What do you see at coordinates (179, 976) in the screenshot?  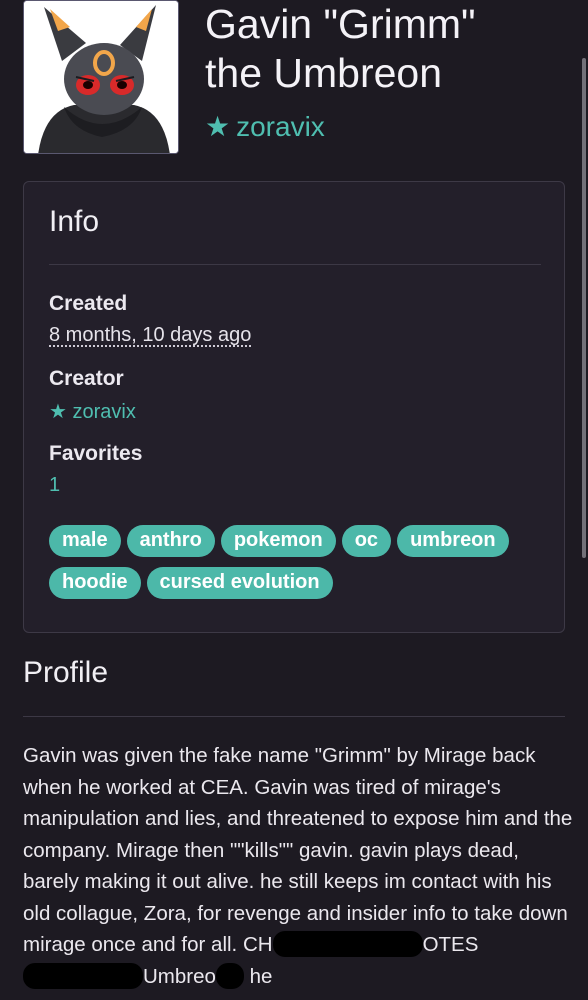 I see `profile-tail-end-a: Umbreo` at bounding box center [179, 976].